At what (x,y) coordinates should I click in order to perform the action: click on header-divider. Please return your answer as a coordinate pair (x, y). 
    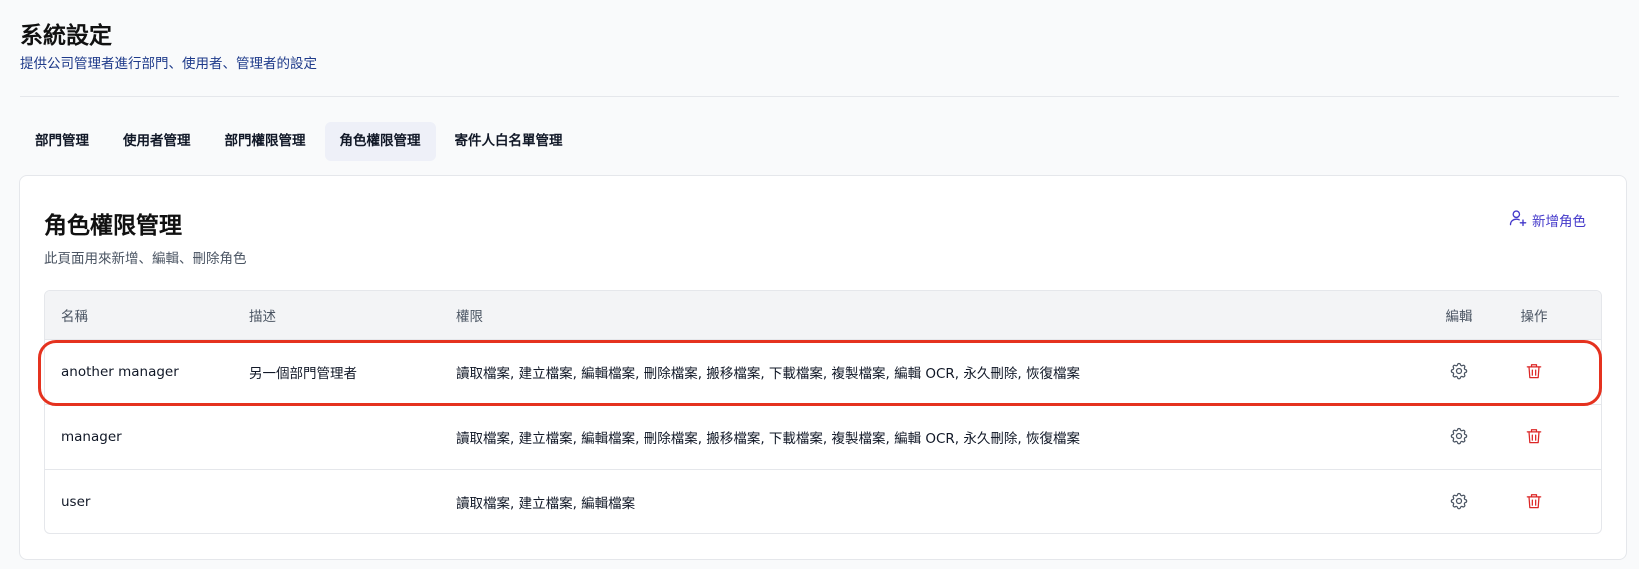
    Looking at the image, I should click on (819, 96).